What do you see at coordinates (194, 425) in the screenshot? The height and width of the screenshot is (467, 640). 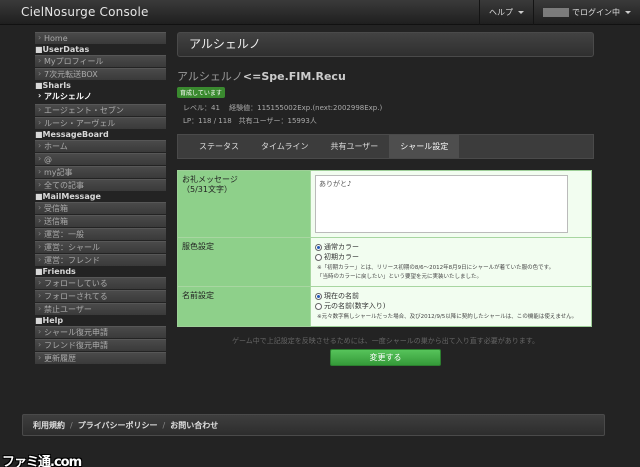 I see `footer-link-contact: お問い合わせ` at bounding box center [194, 425].